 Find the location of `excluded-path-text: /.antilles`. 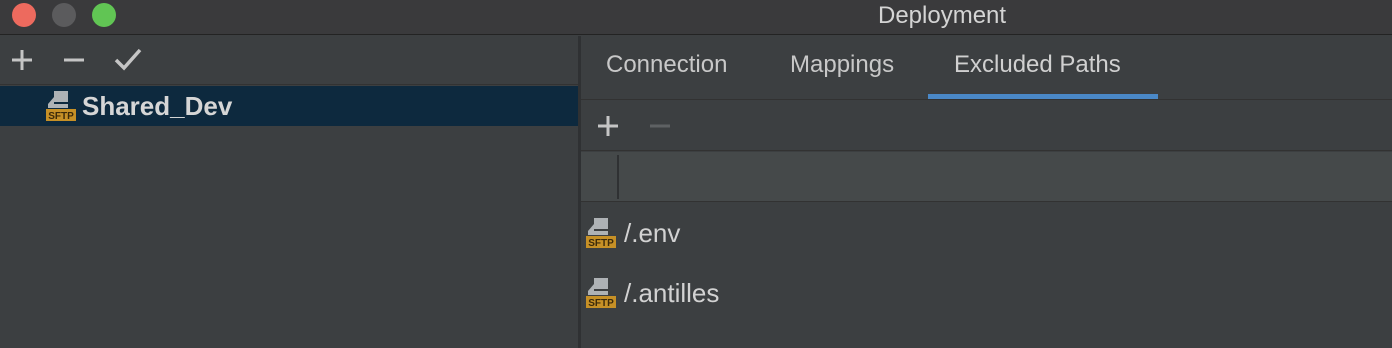

excluded-path-text: /.antilles is located at coordinates (672, 293).